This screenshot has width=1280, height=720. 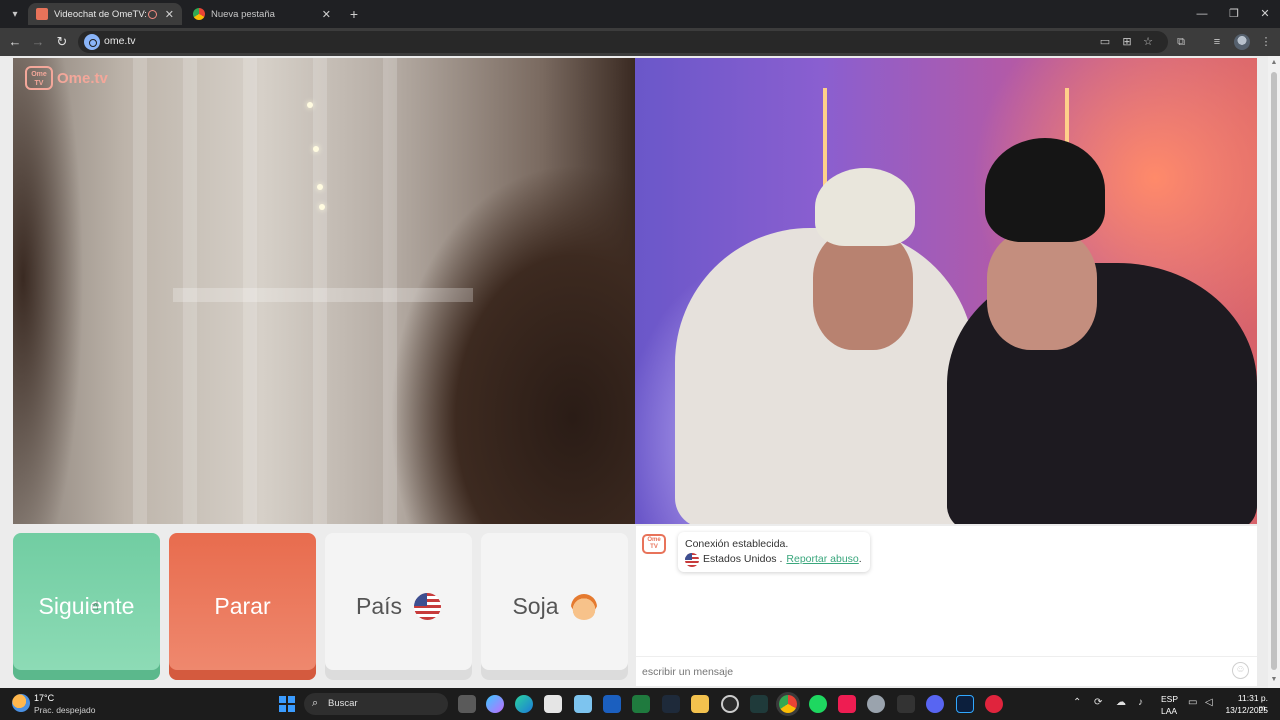 I want to click on tab-title: Nueva pestaña, so click(x=243, y=14).